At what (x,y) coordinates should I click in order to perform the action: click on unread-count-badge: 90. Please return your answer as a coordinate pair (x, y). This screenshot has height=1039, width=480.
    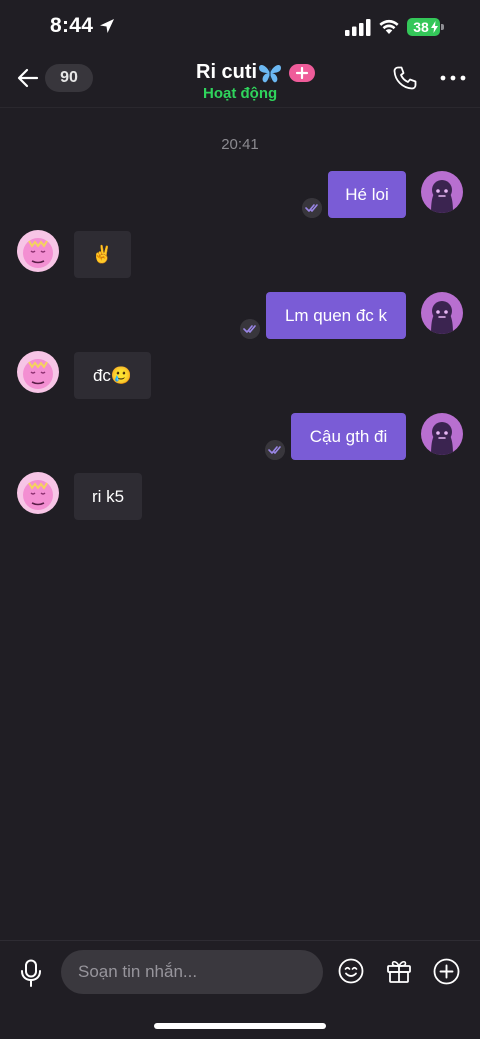
    Looking at the image, I should click on (69, 78).